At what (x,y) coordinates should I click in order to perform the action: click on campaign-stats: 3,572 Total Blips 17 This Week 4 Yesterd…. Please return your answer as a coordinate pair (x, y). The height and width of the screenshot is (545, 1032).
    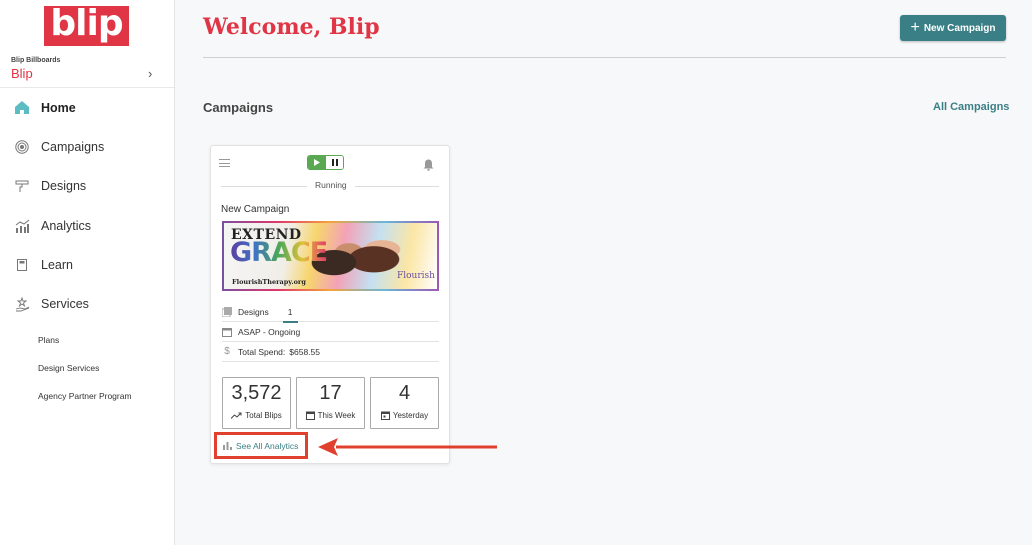
    Looking at the image, I should click on (330, 403).